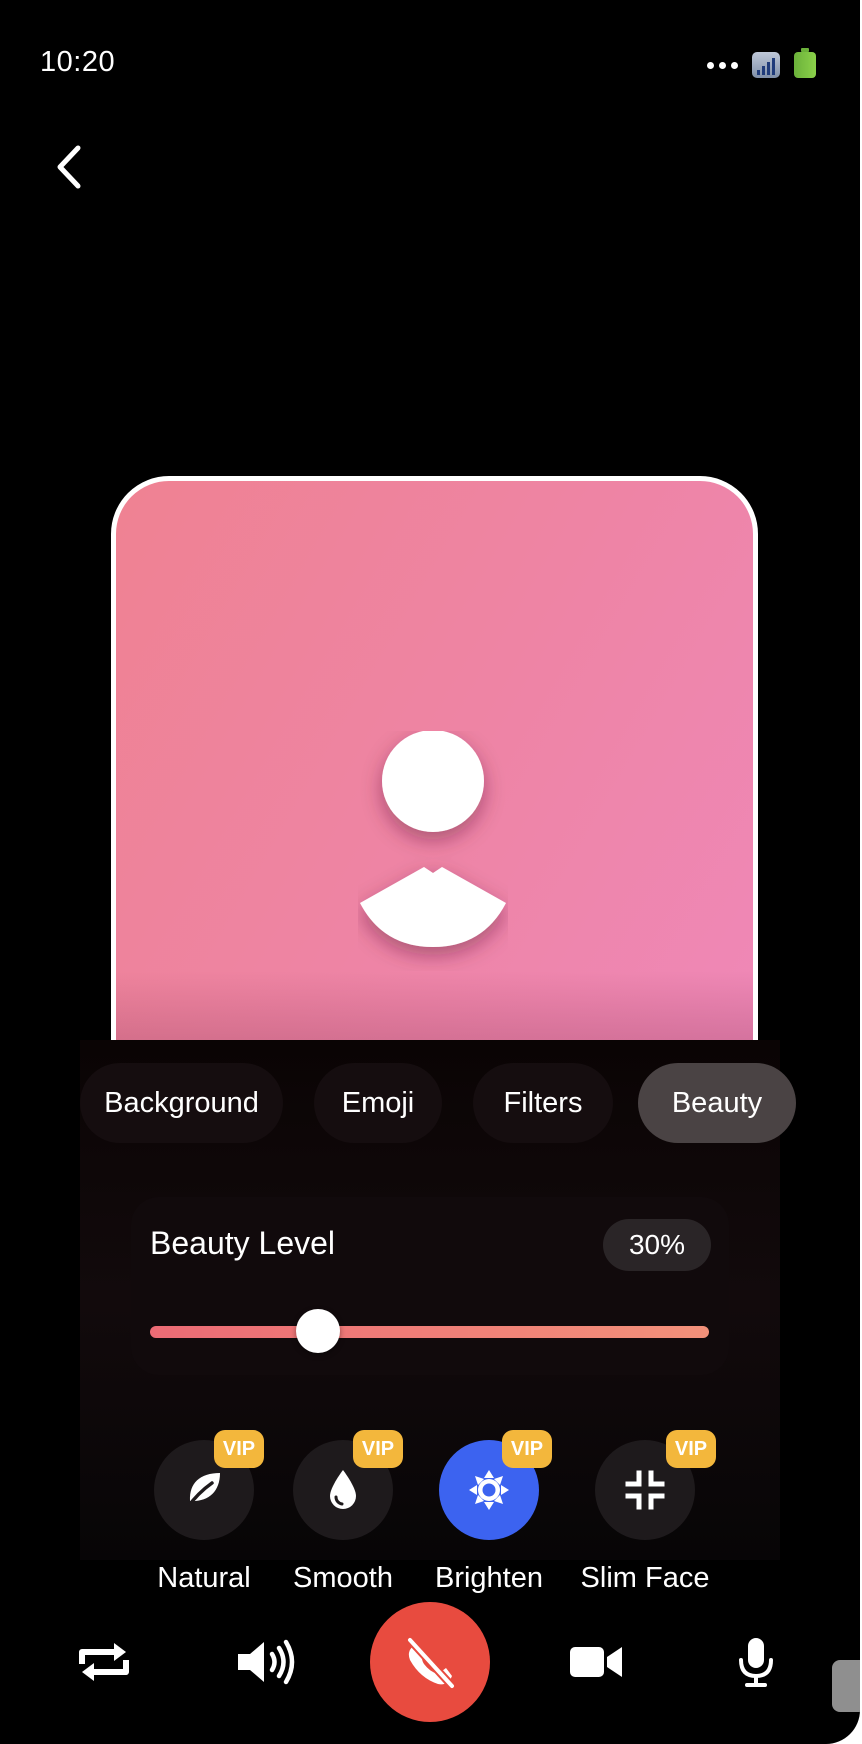 This screenshot has width=862, height=1744. What do you see at coordinates (717, 1103) in the screenshot?
I see `tab-beauty: Beauty` at bounding box center [717, 1103].